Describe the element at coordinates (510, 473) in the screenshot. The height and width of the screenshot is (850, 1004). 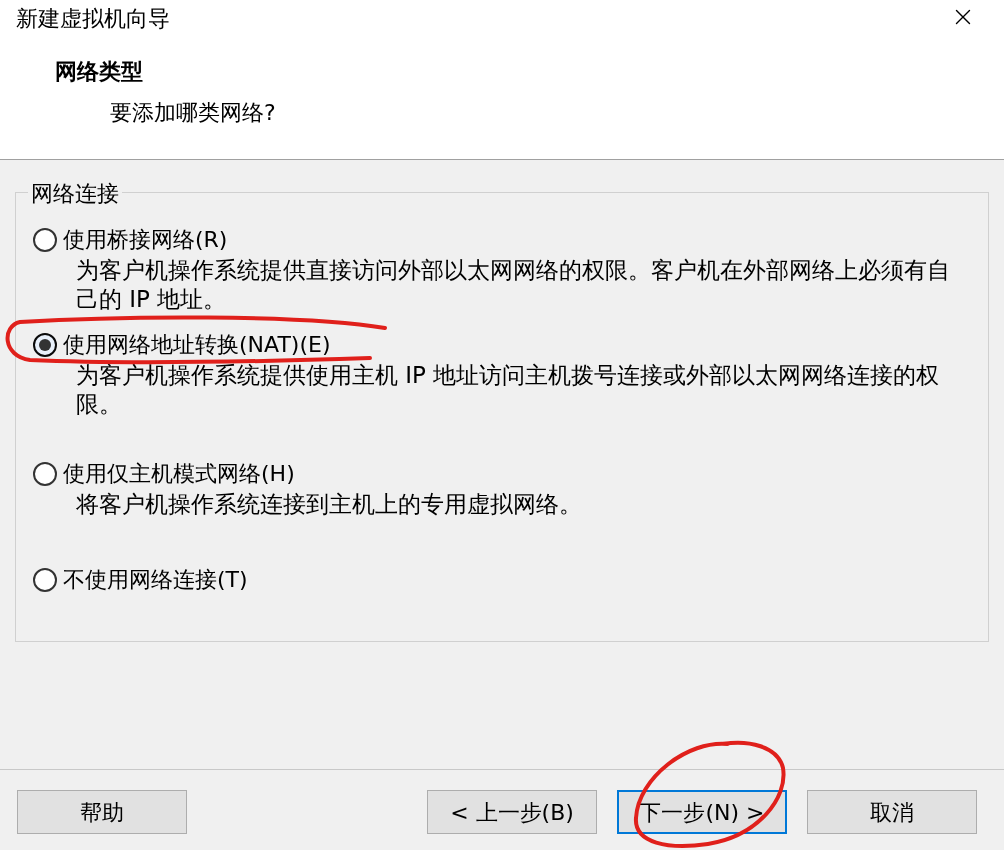
I see `radio-option: 使用仅主机模式网络(H)` at that location.